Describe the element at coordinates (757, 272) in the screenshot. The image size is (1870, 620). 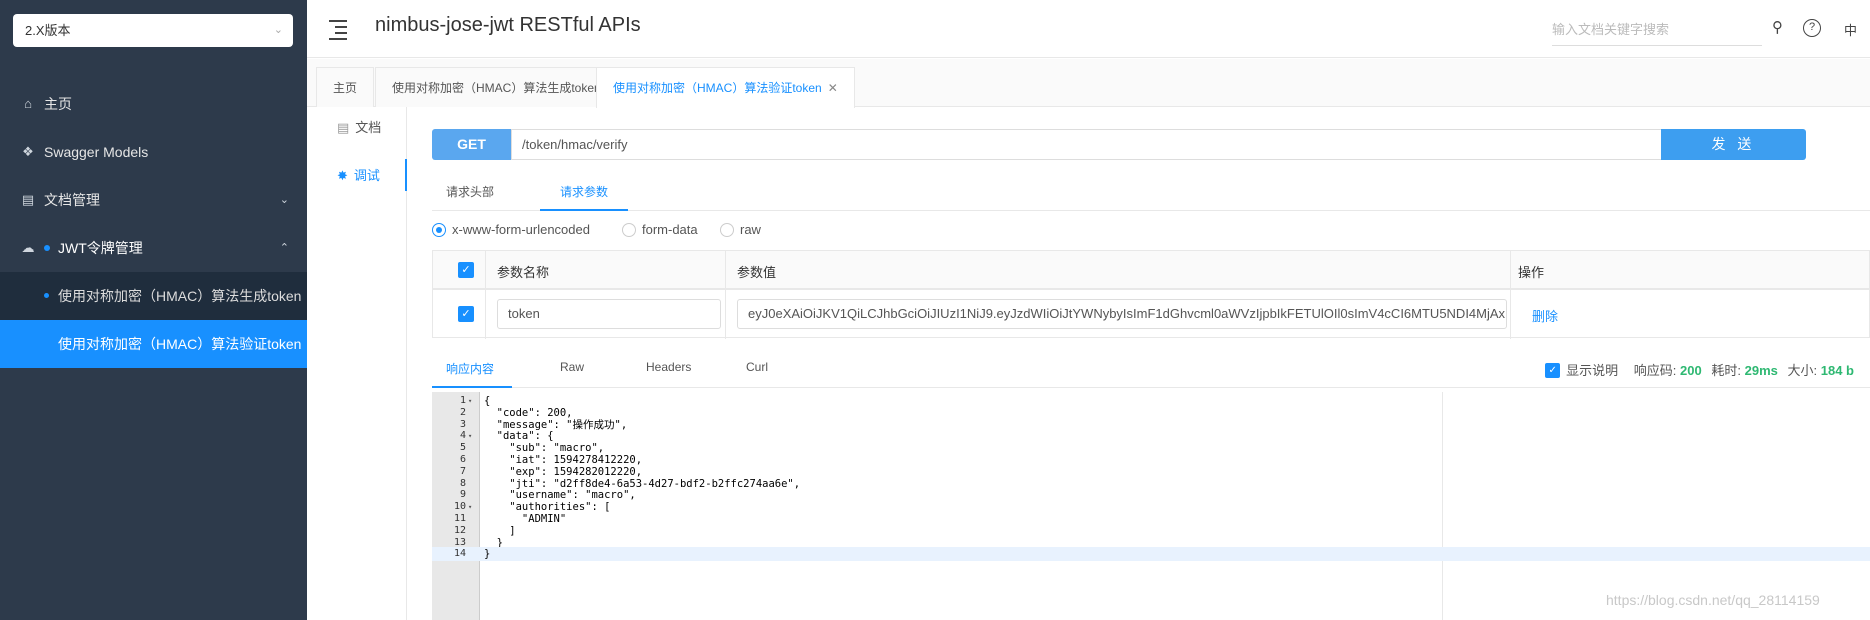
I see `column-header-value: 参数值` at that location.